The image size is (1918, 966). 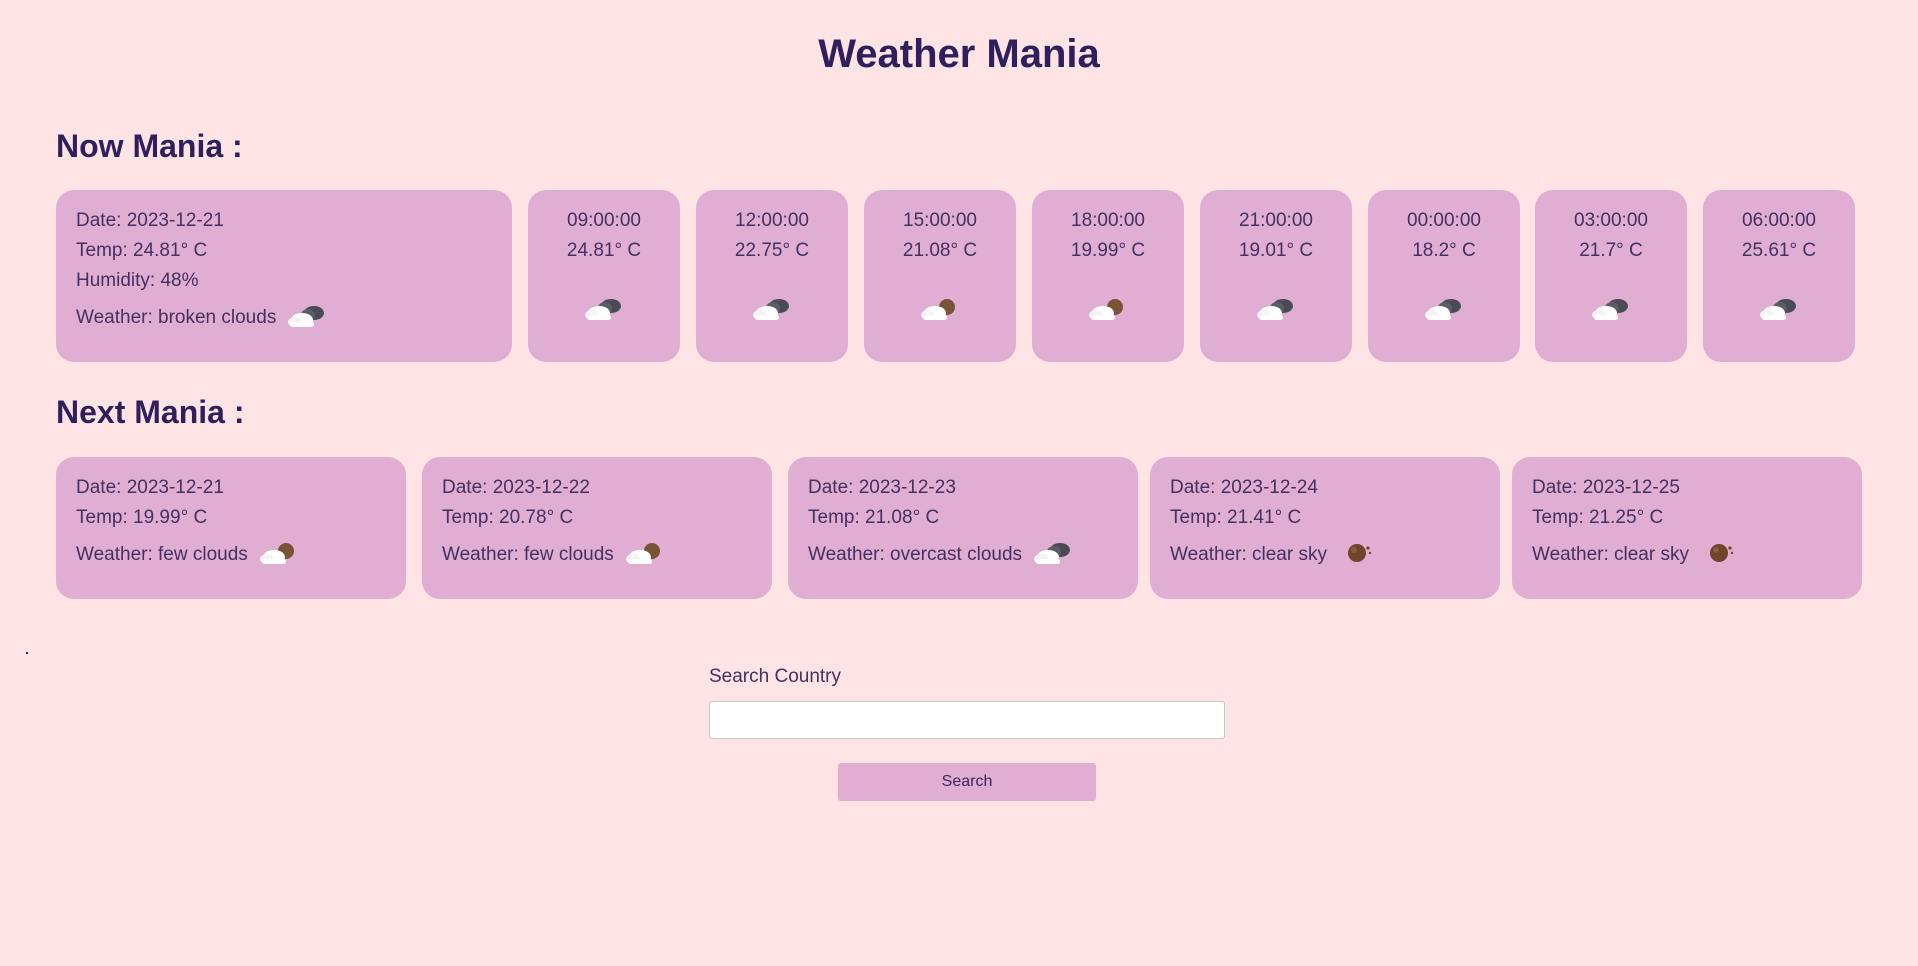 I want to click on search-button: Search, so click(x=967, y=782).